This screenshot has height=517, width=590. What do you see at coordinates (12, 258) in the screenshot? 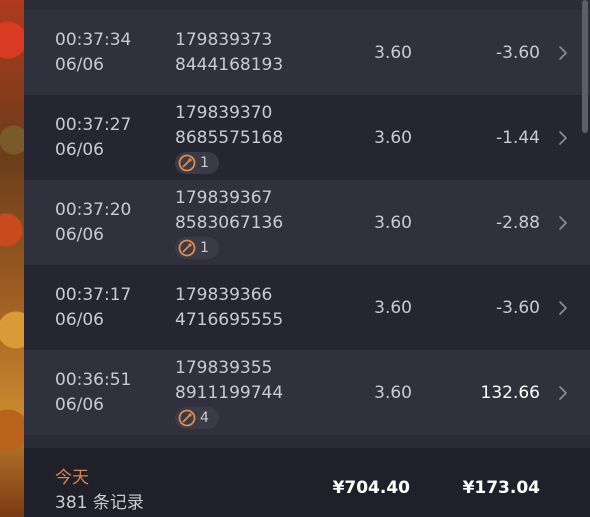
I see `background-image-strip` at bounding box center [12, 258].